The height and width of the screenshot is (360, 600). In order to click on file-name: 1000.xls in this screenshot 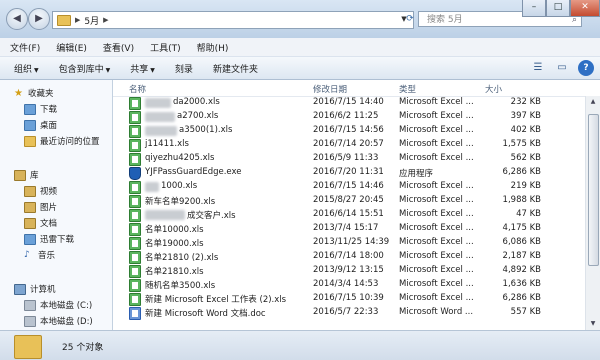, I will do `click(179, 186)`.